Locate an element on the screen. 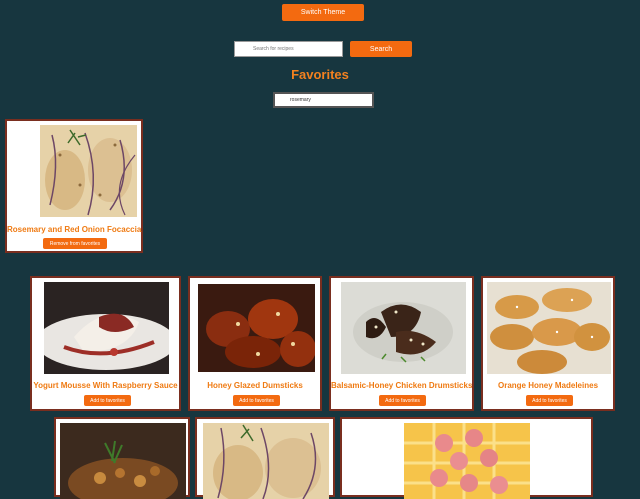 Image resolution: width=640 pixels, height=499 pixels. search-input is located at coordinates (288, 49).